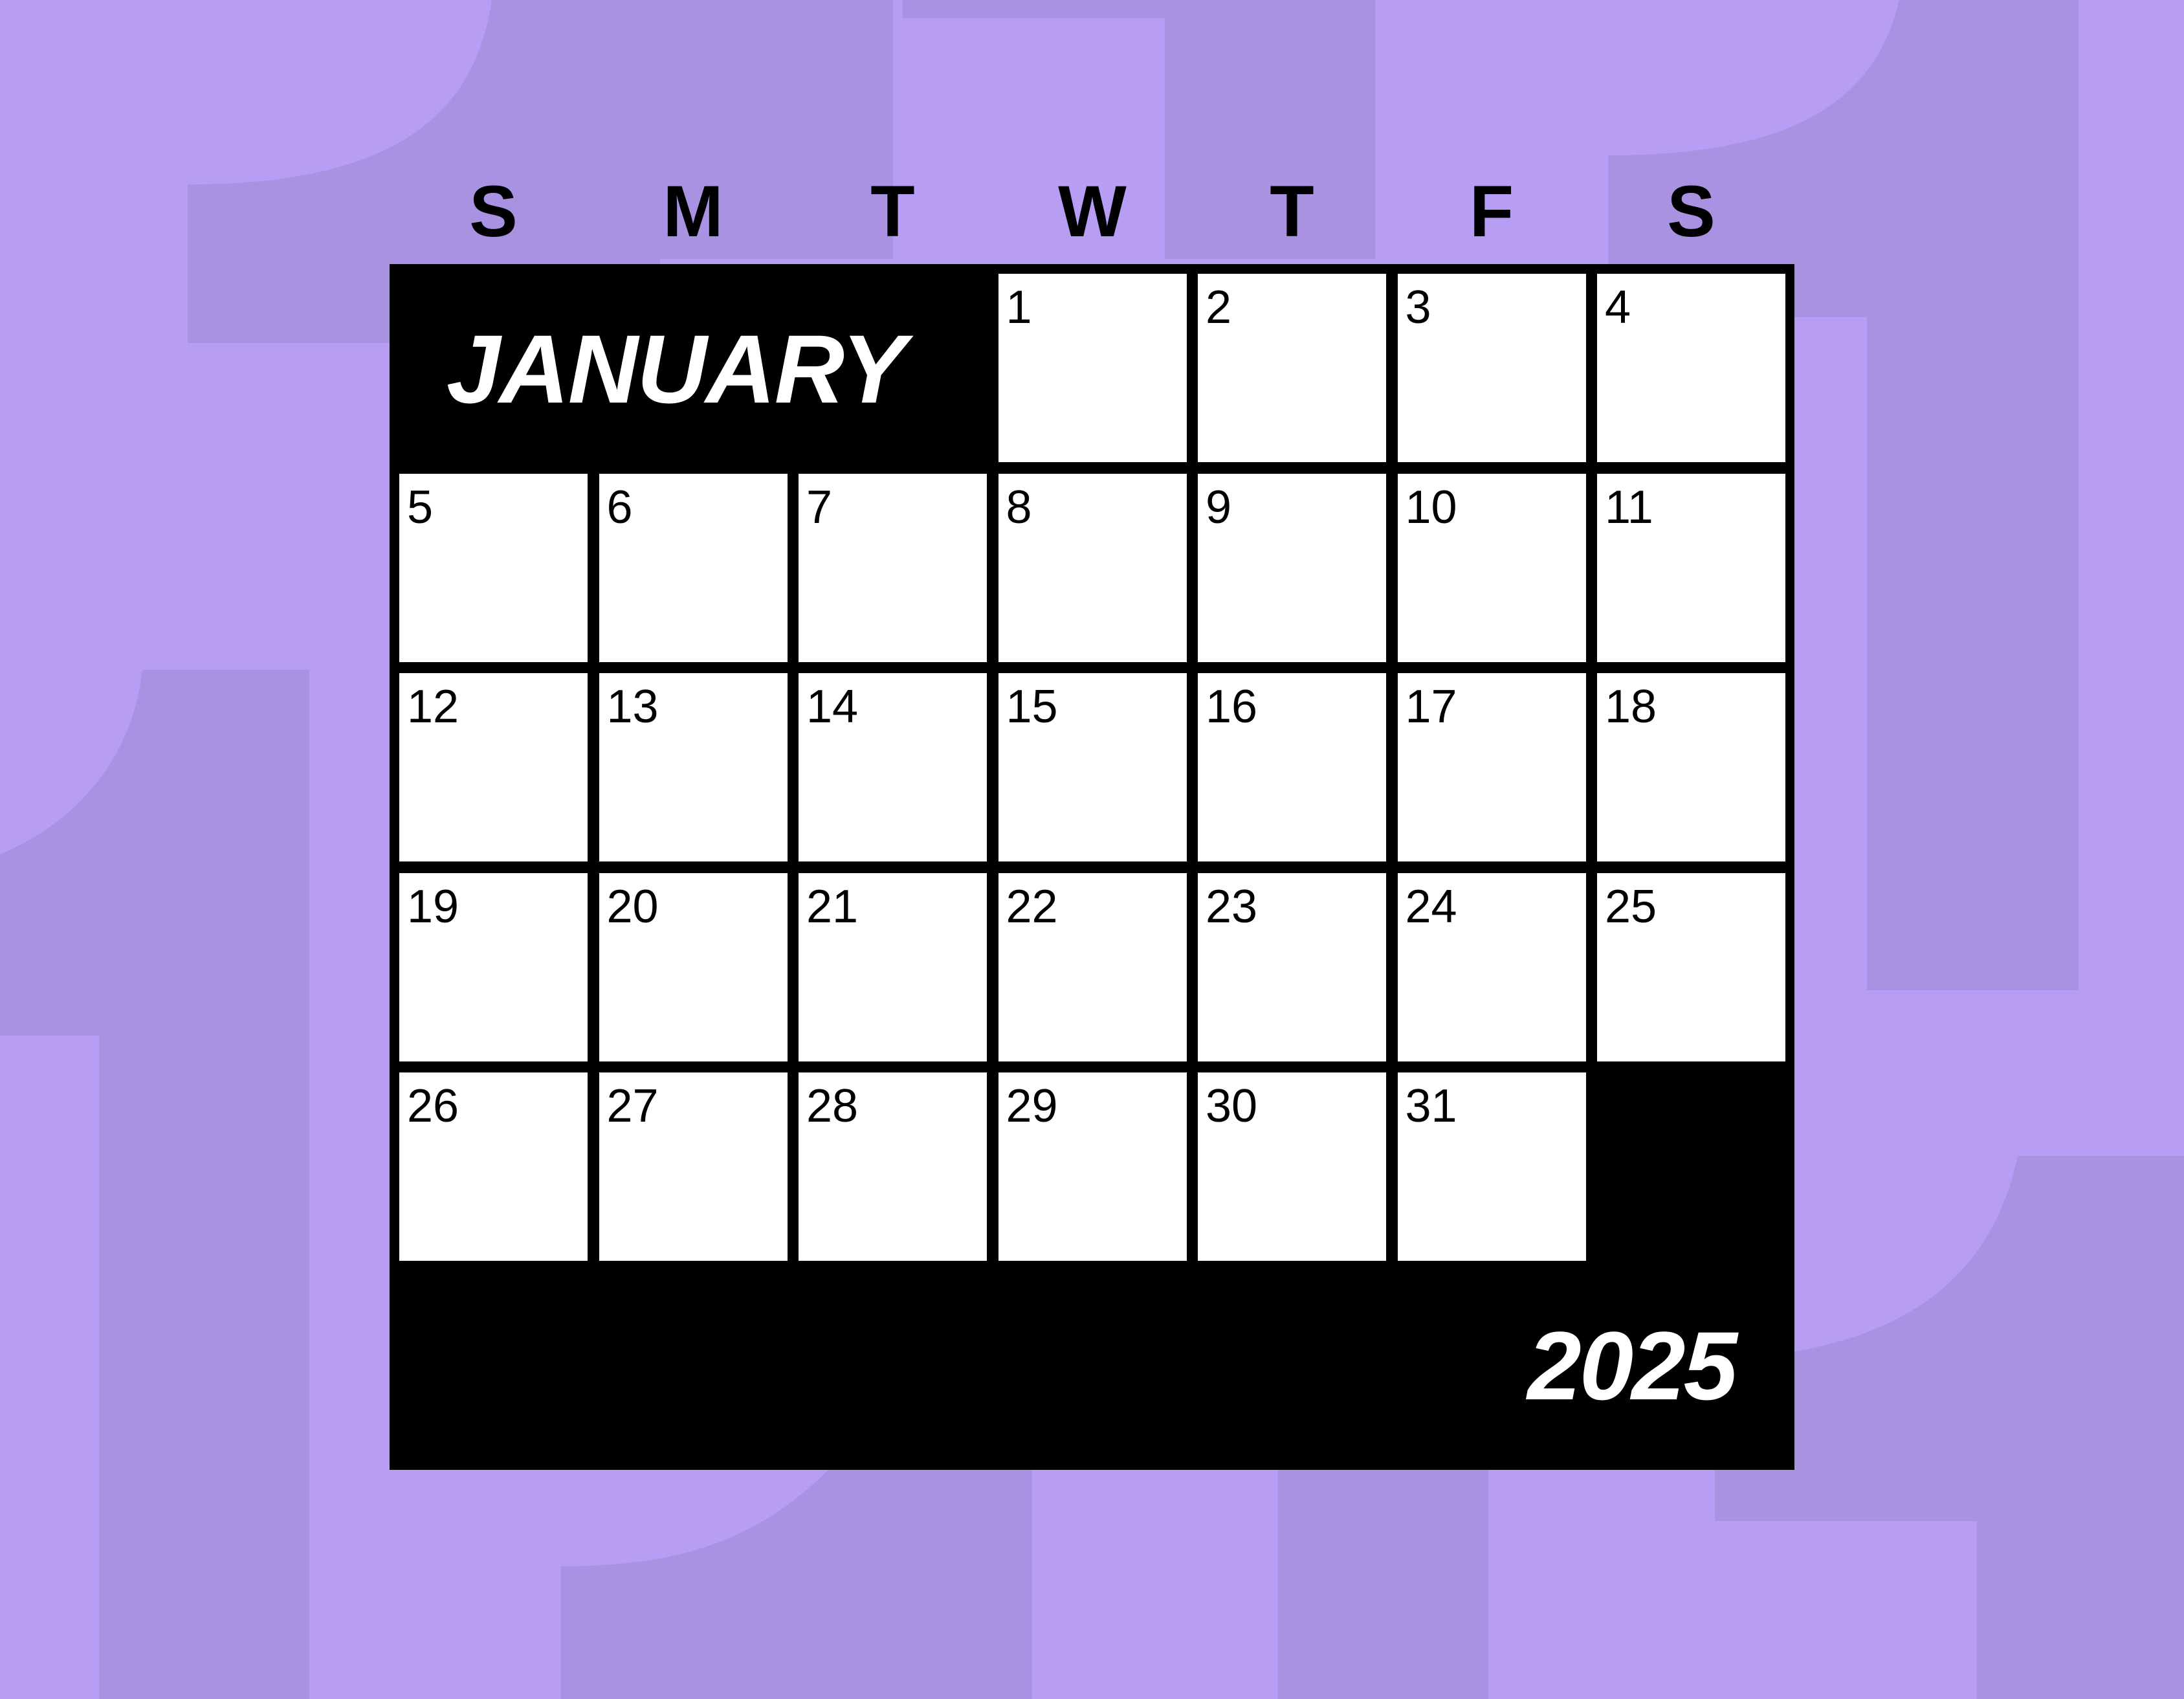 This screenshot has width=2184, height=1699. I want to click on day-number: 11, so click(1629, 507).